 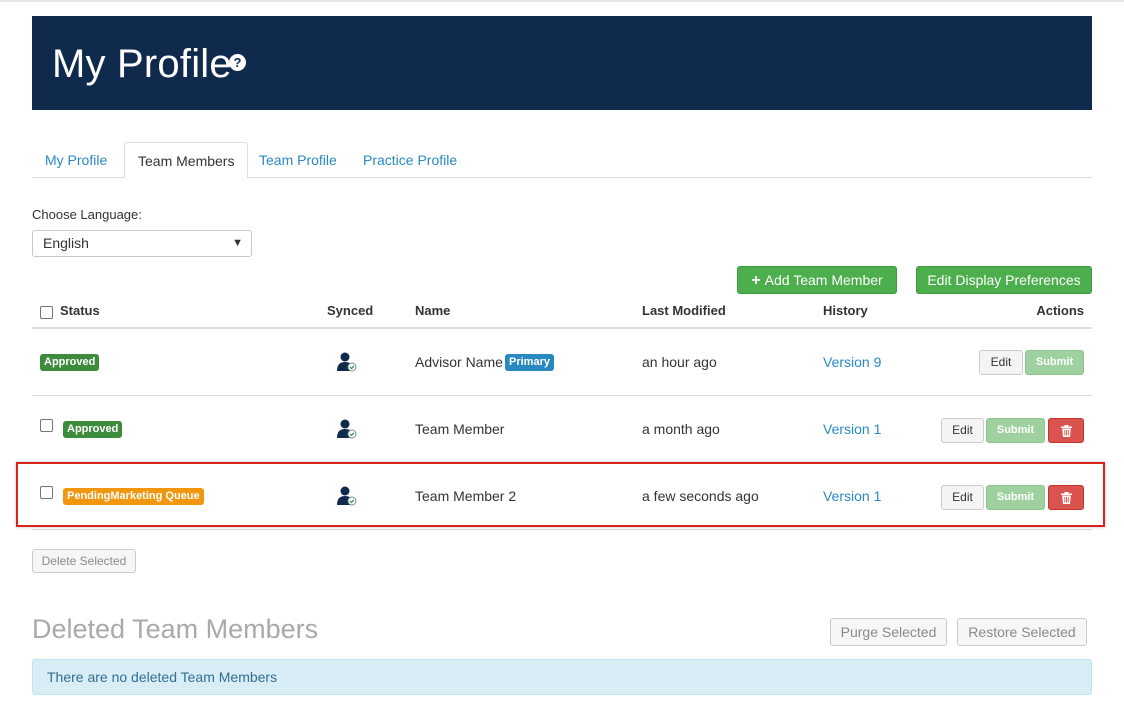 What do you see at coordinates (84, 561) in the screenshot?
I see `delete-selected-button: Delete Selected` at bounding box center [84, 561].